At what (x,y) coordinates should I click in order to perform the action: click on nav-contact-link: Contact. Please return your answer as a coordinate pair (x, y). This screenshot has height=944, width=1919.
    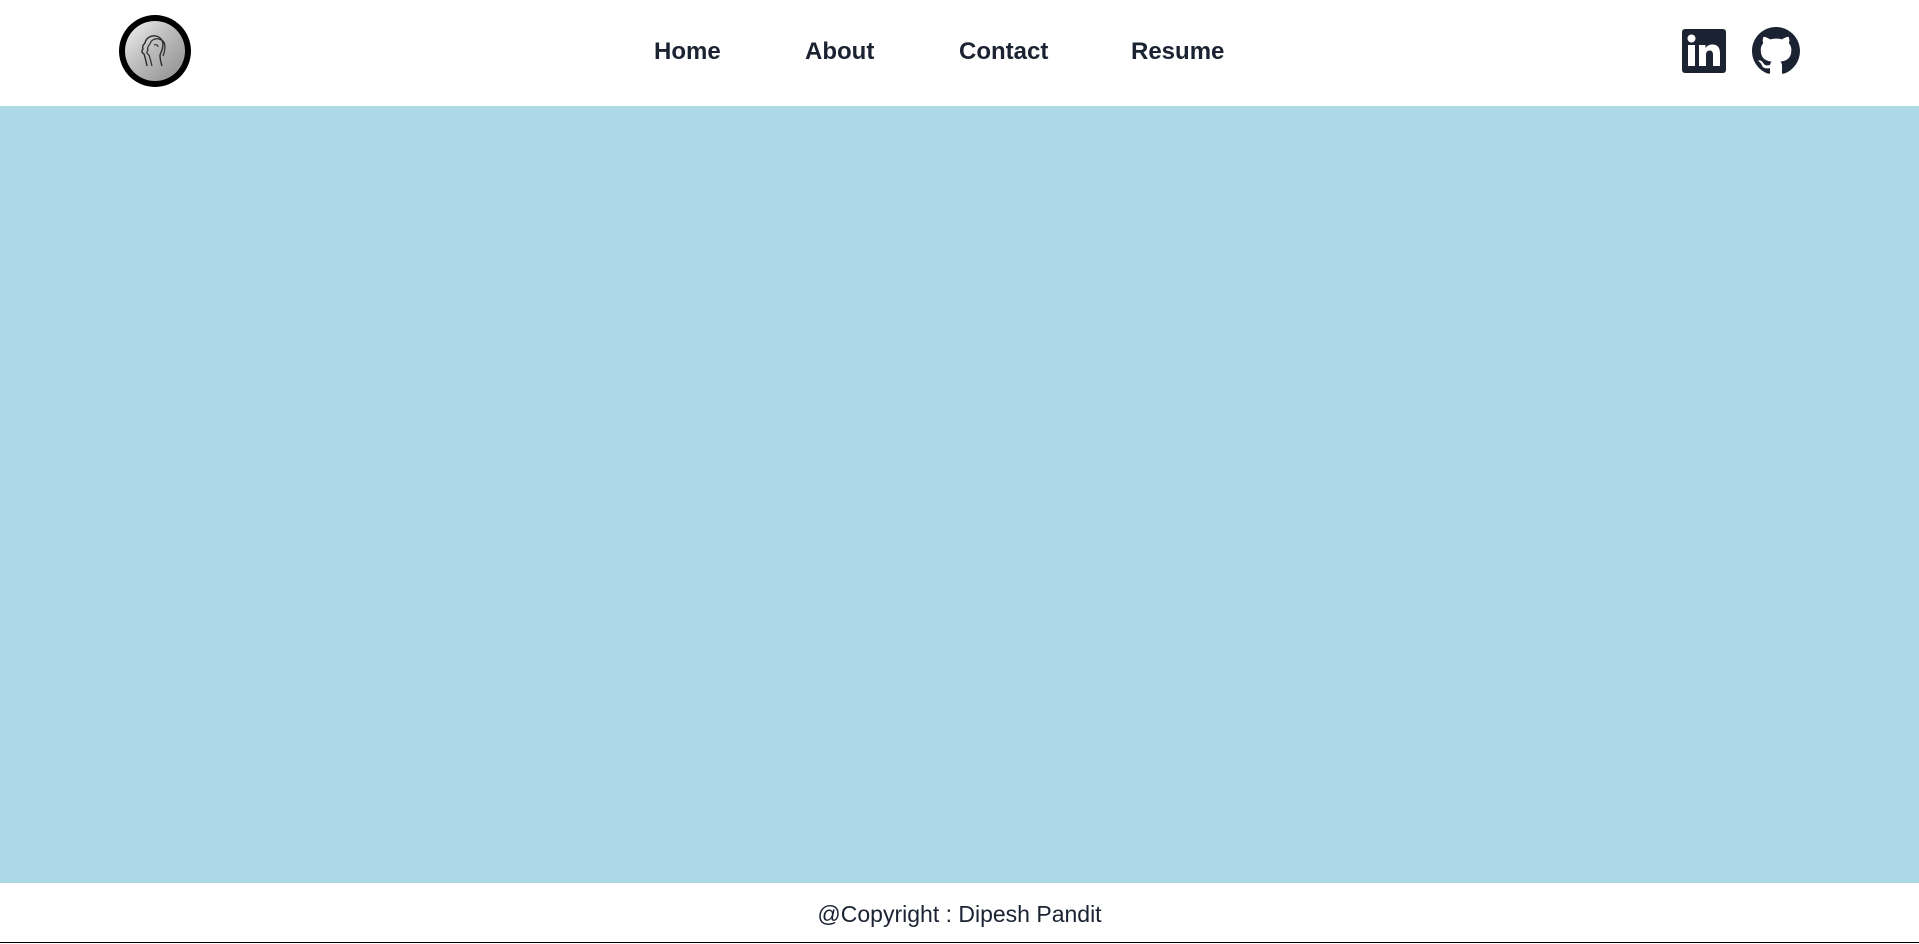
    Looking at the image, I should click on (1003, 52).